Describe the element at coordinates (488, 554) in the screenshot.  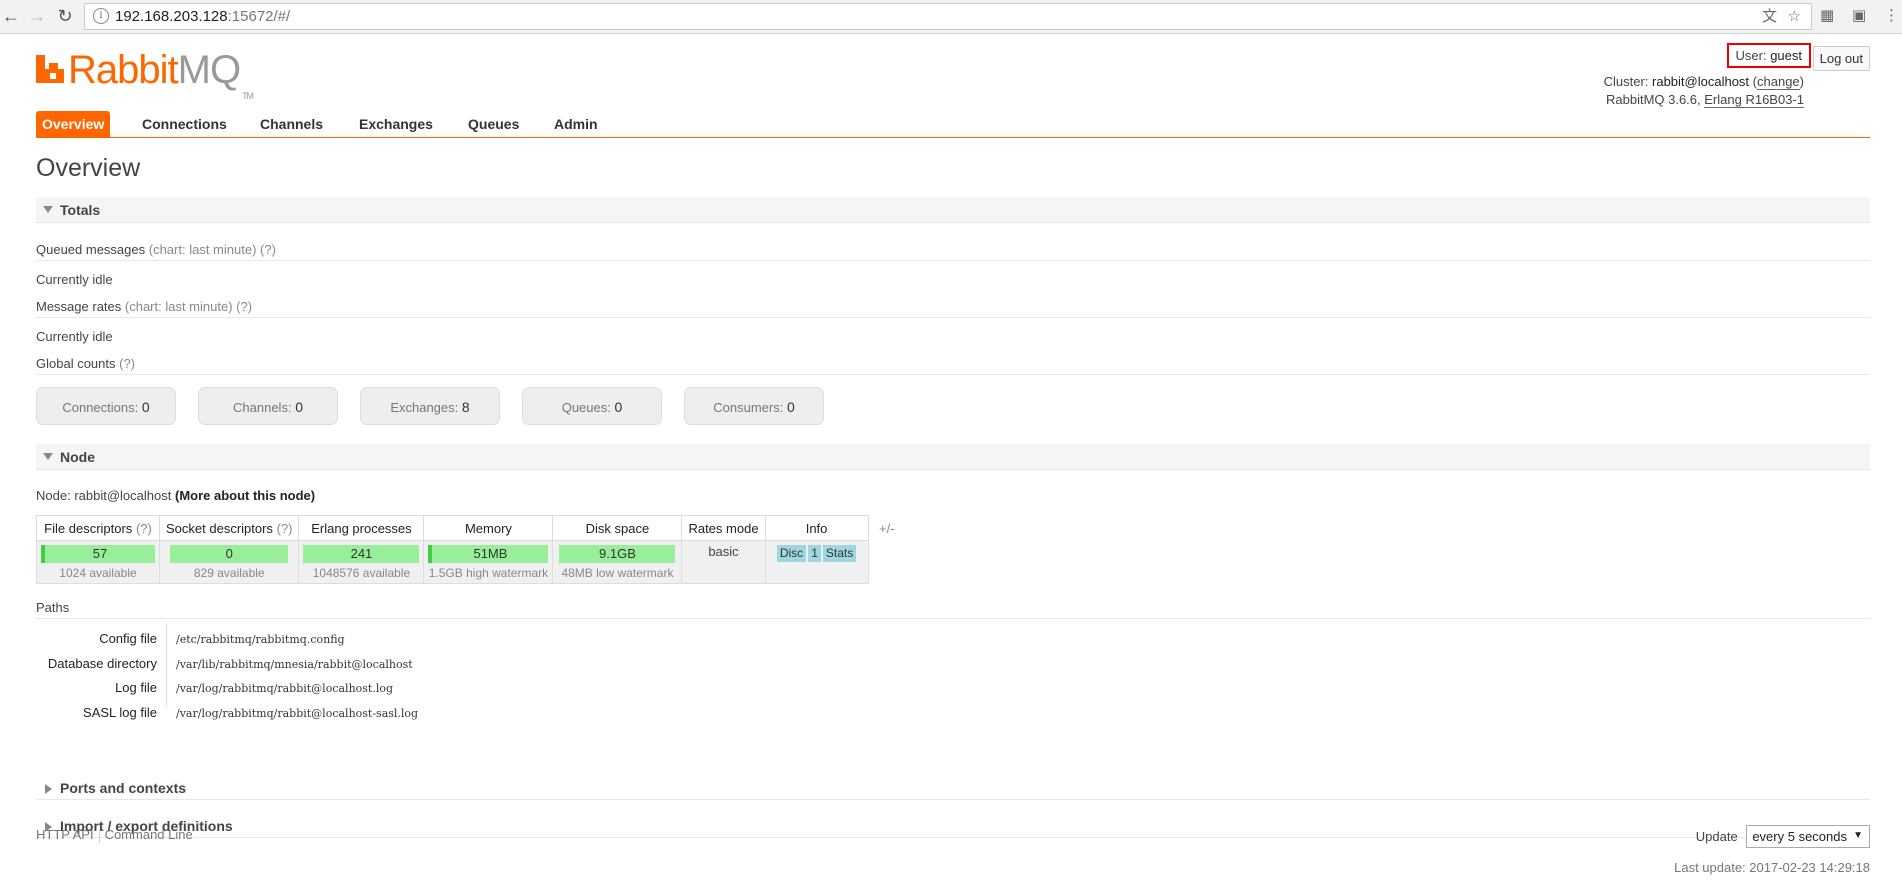
I see `memory-bar: 51MB` at that location.